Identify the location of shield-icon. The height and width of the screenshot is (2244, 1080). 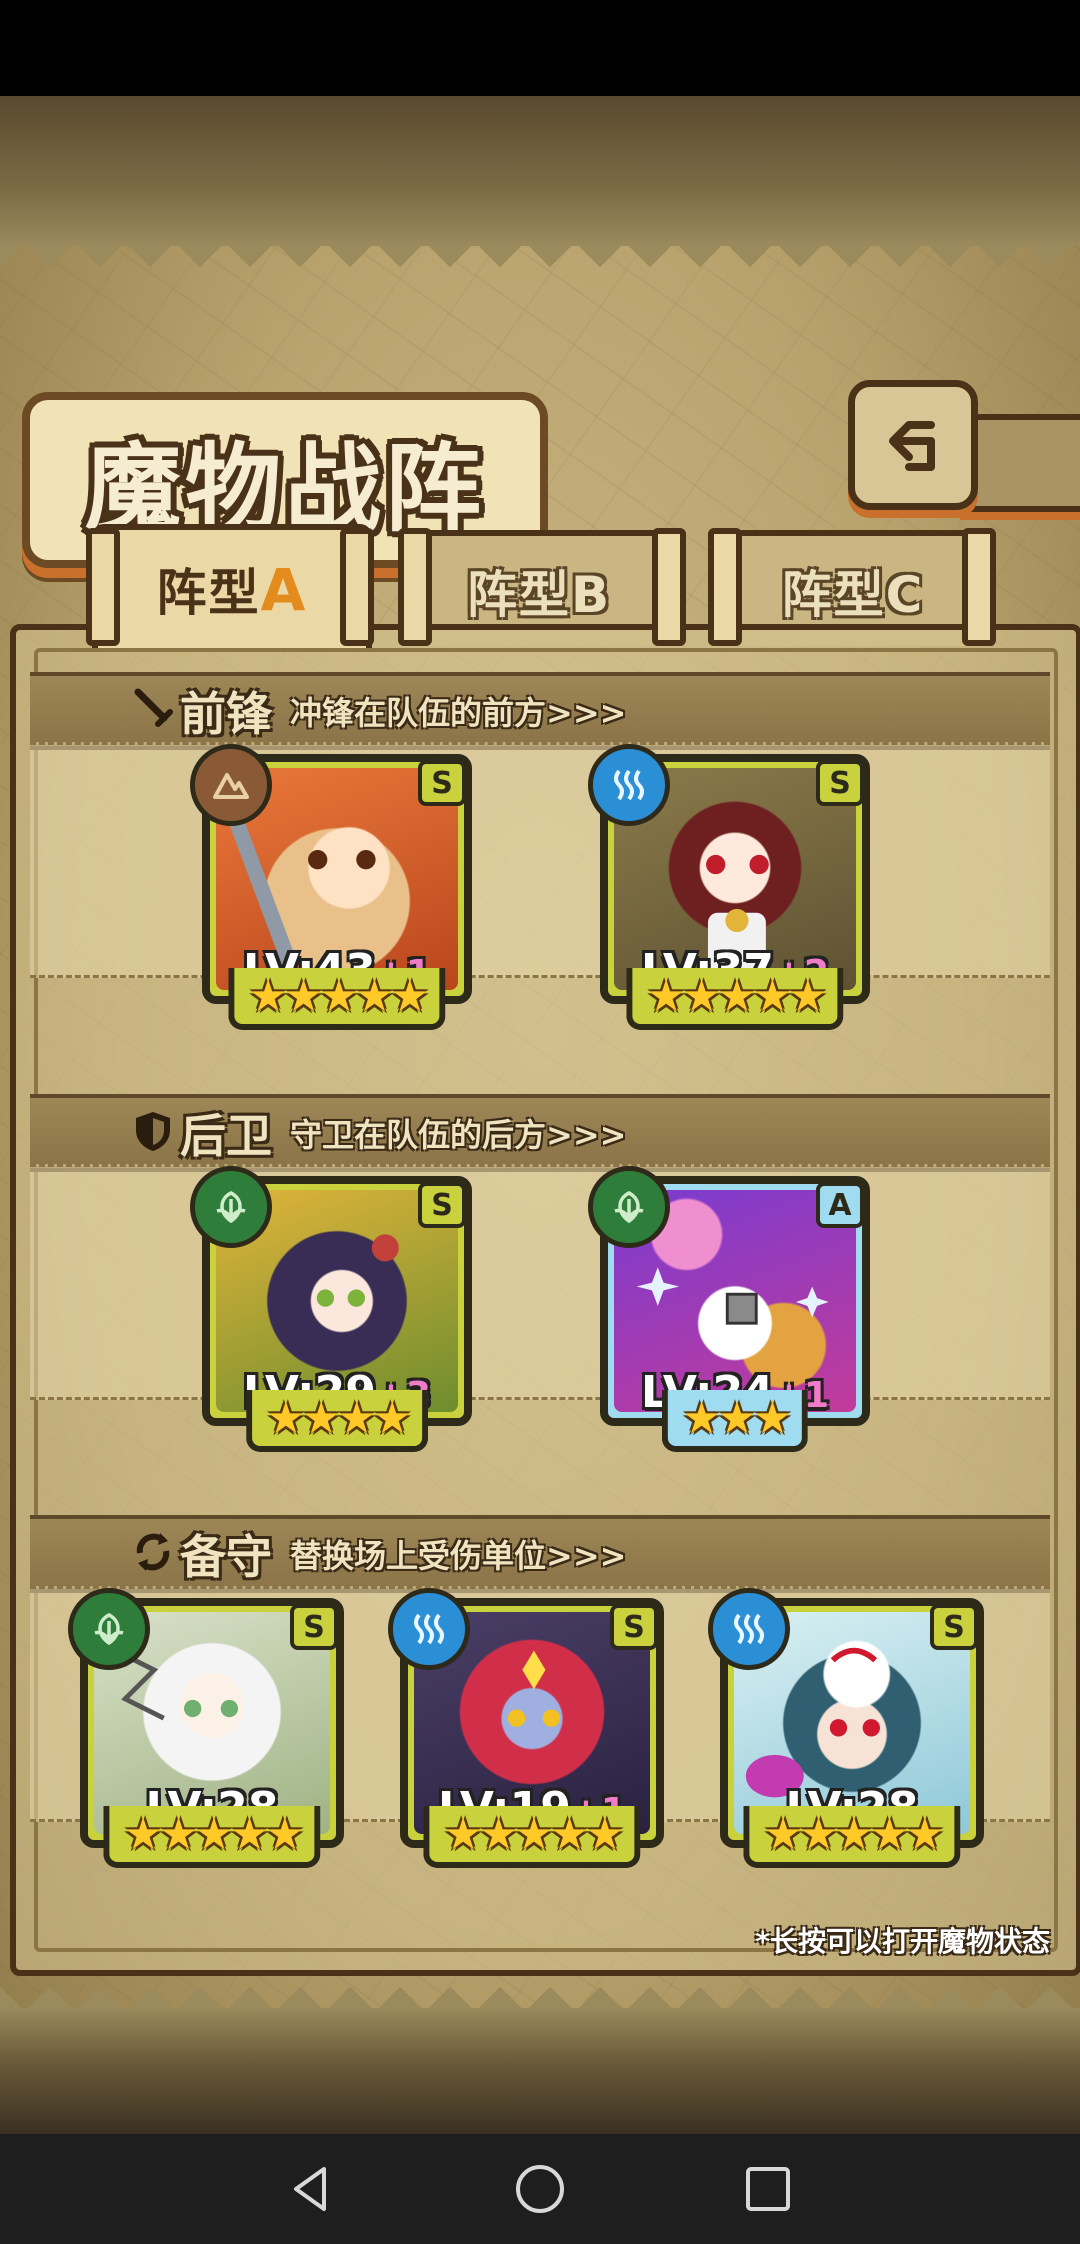
(153, 1131).